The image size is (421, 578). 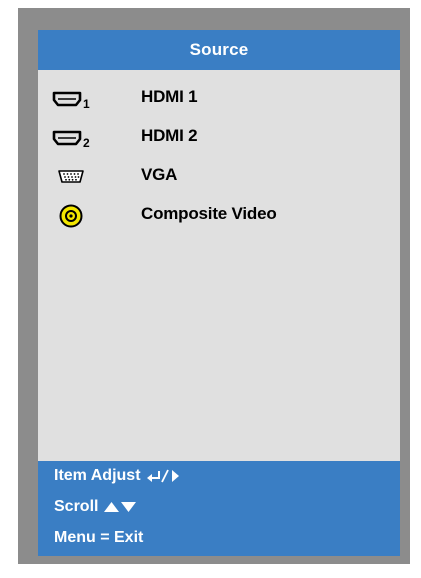 I want to click on up-down-arrow-icon, so click(x=120, y=507).